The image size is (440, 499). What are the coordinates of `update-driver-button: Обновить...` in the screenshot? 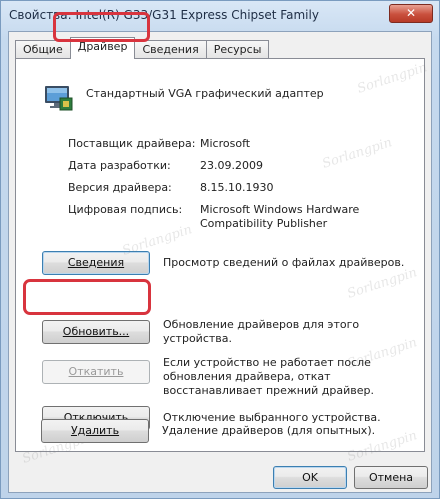 It's located at (96, 332).